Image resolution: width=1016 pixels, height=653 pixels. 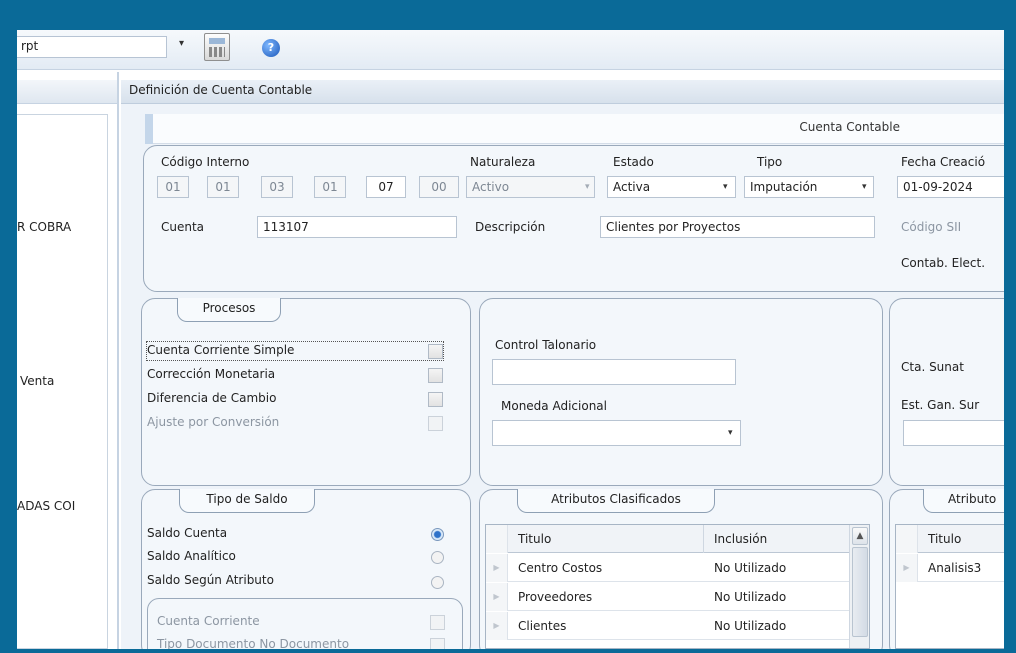 What do you see at coordinates (737, 227) in the screenshot?
I see `descripcion-field: Clientes por Proyectos` at bounding box center [737, 227].